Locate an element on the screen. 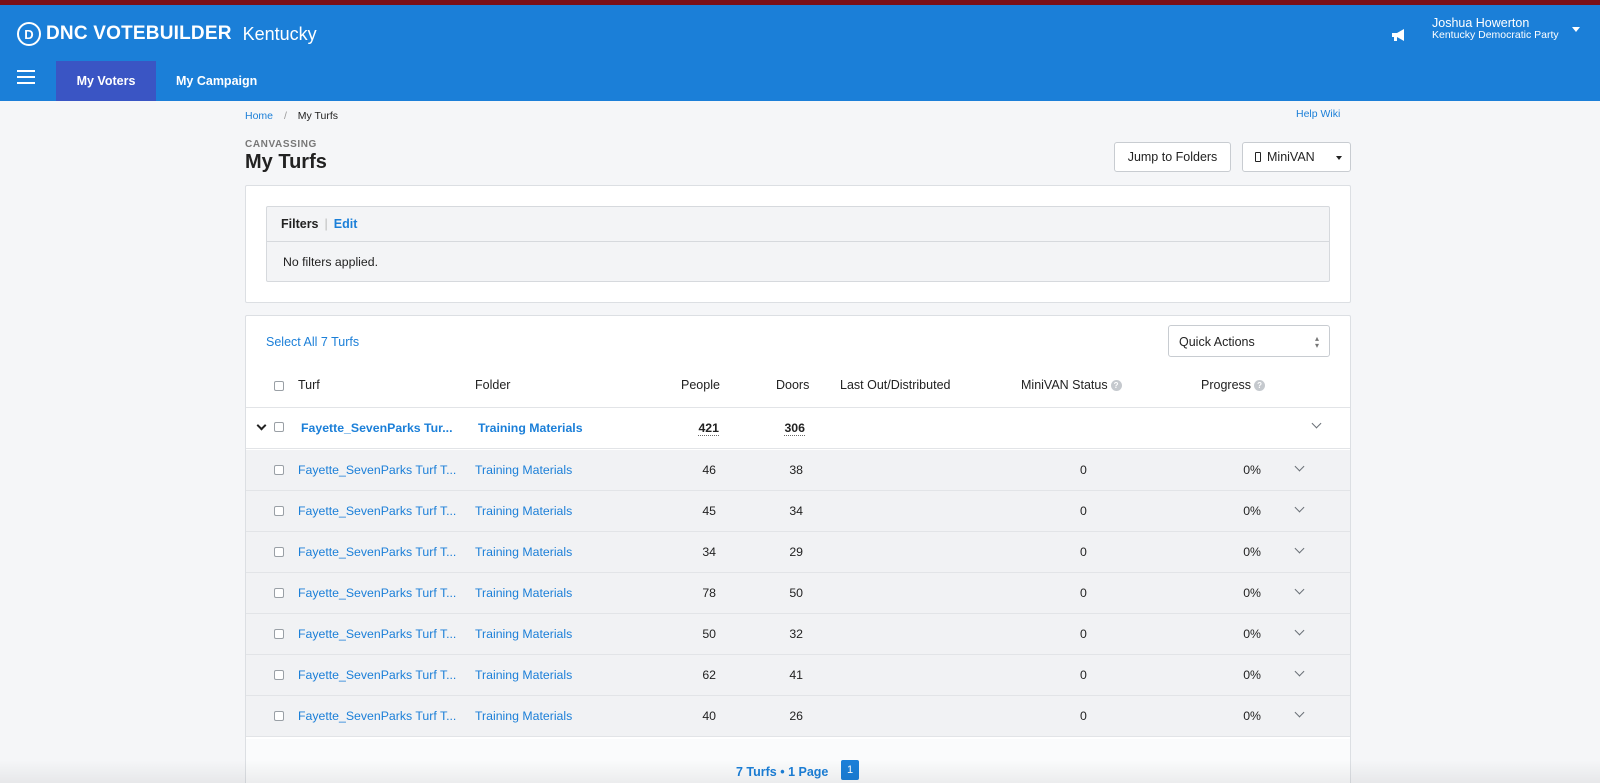  minivan-label: MiniVAN is located at coordinates (1291, 157).